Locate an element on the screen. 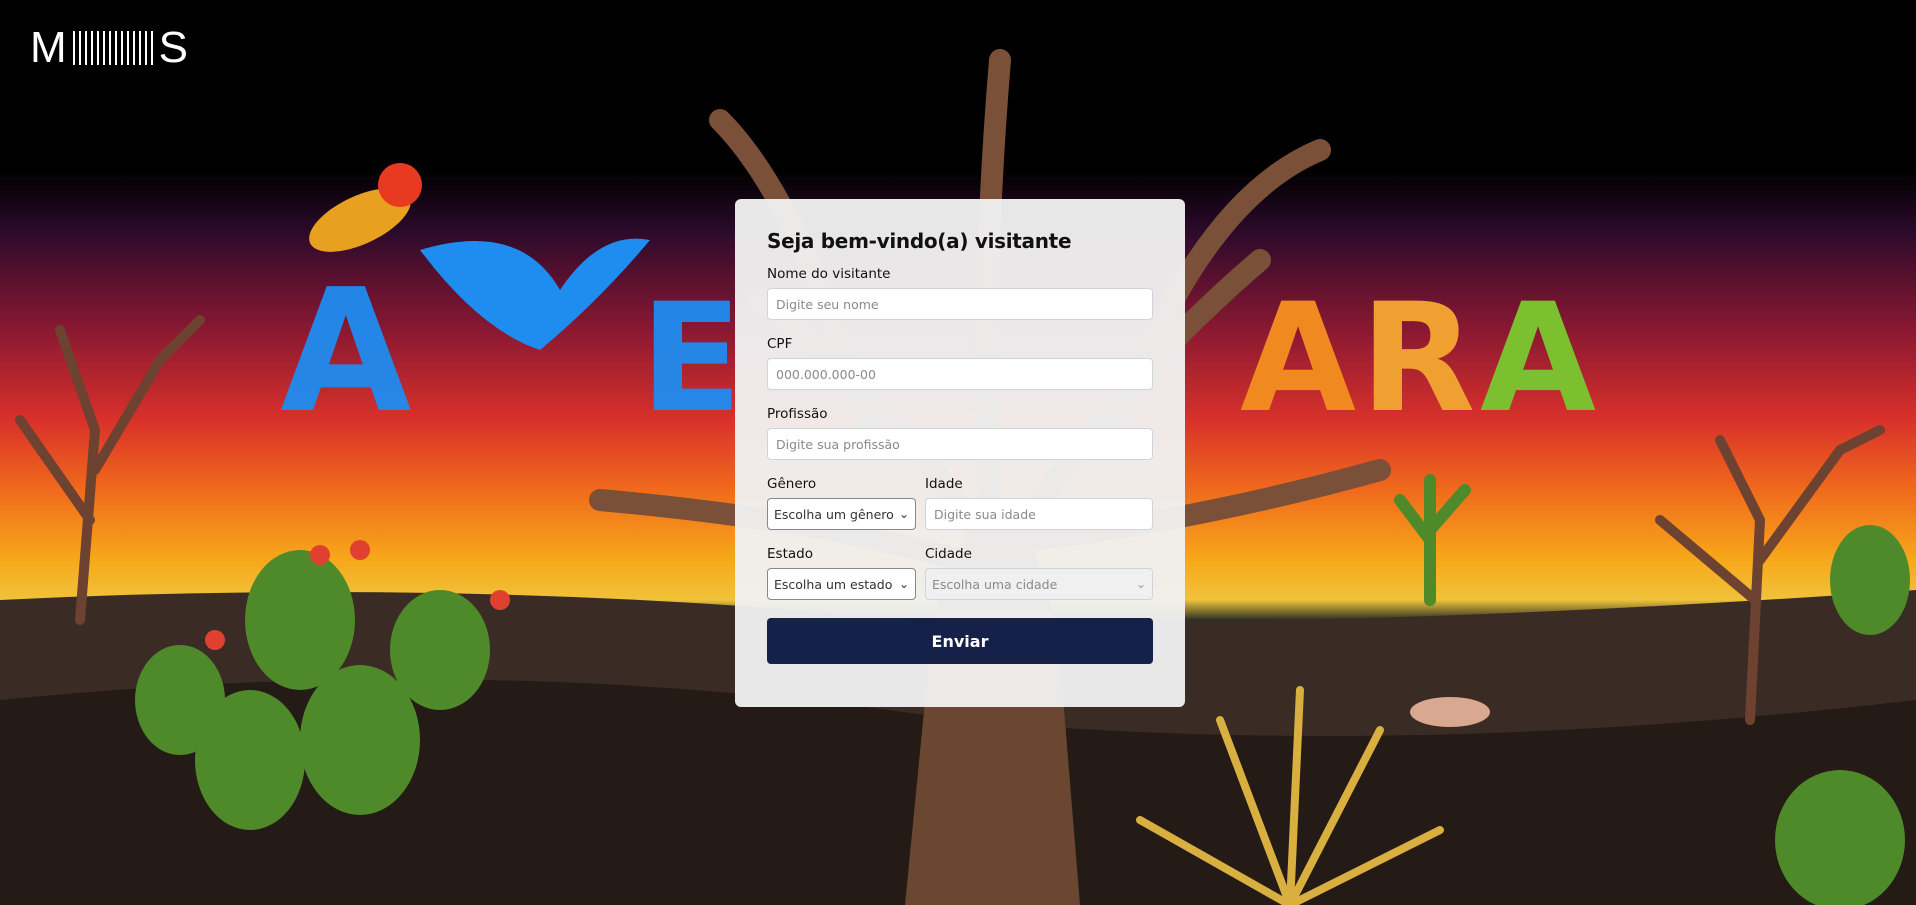 The height and width of the screenshot is (905, 1916). submit-button: Enviar is located at coordinates (960, 641).